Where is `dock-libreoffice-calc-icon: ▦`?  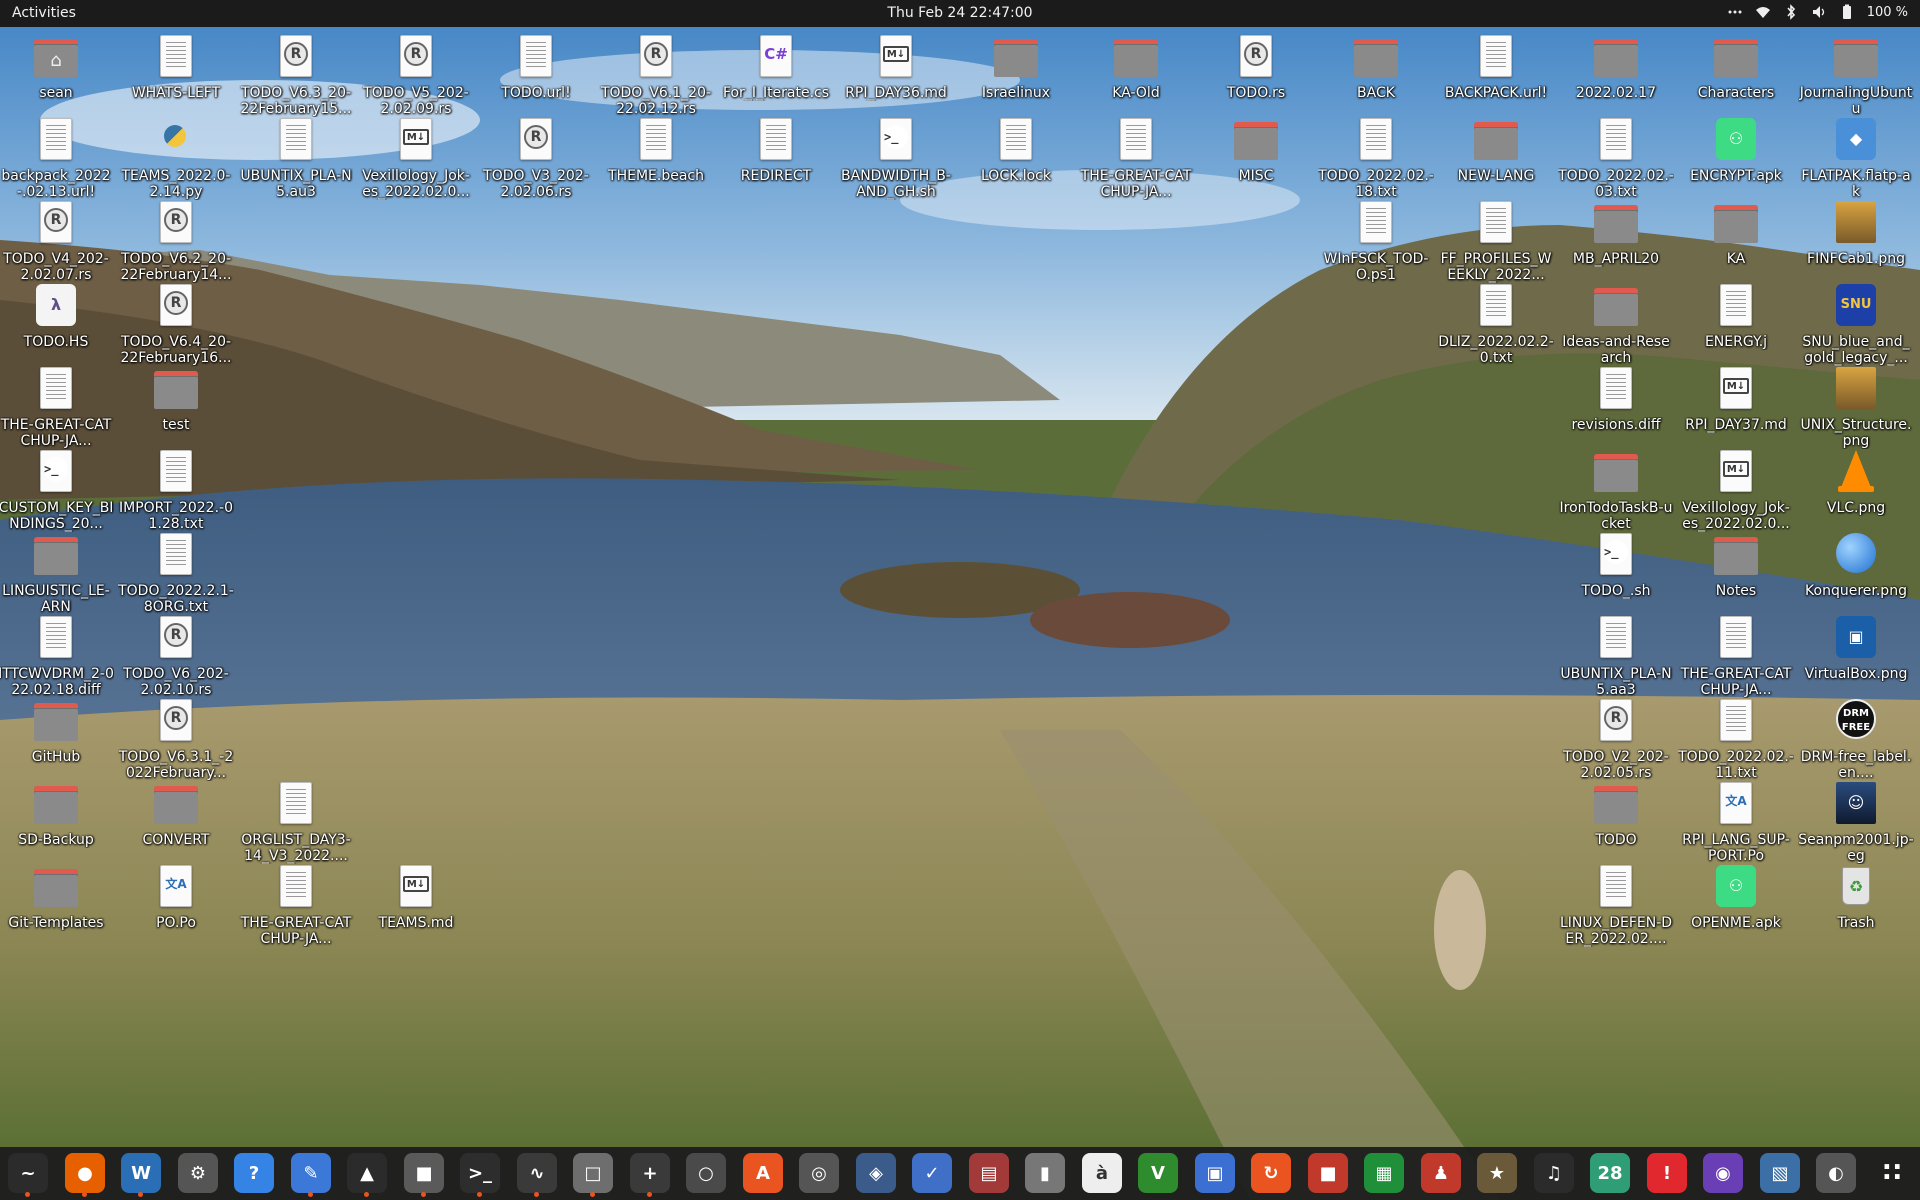 dock-libreoffice-calc-icon: ▦ is located at coordinates (1384, 1173).